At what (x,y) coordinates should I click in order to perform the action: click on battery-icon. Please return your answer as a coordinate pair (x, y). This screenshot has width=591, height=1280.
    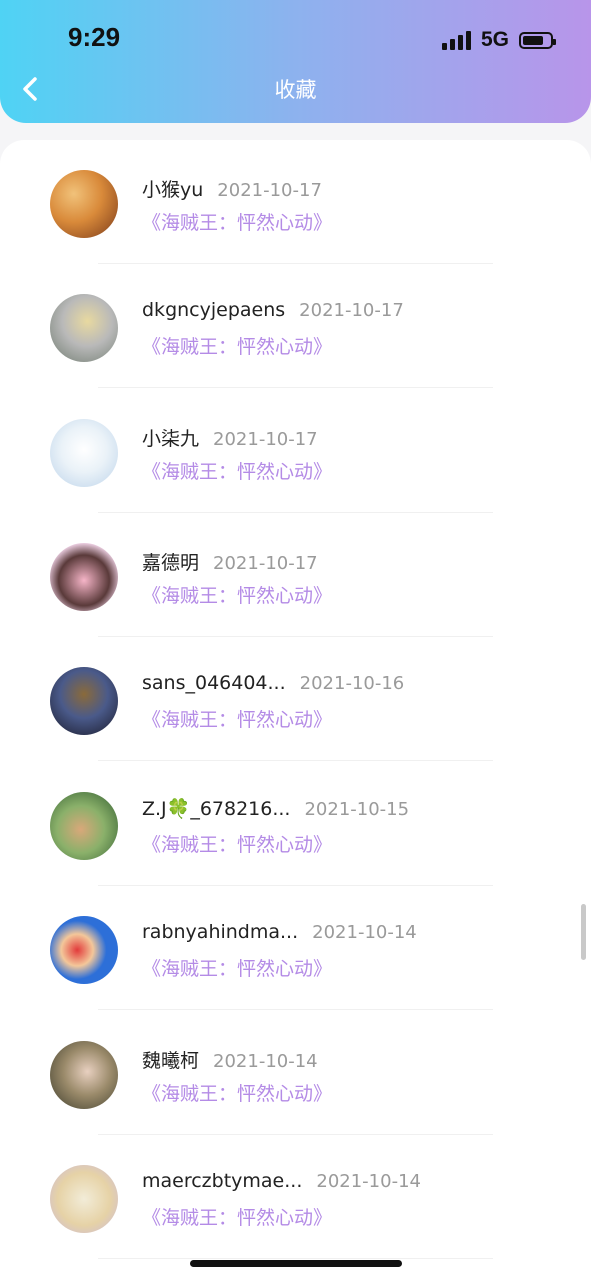
    Looking at the image, I should click on (537, 40).